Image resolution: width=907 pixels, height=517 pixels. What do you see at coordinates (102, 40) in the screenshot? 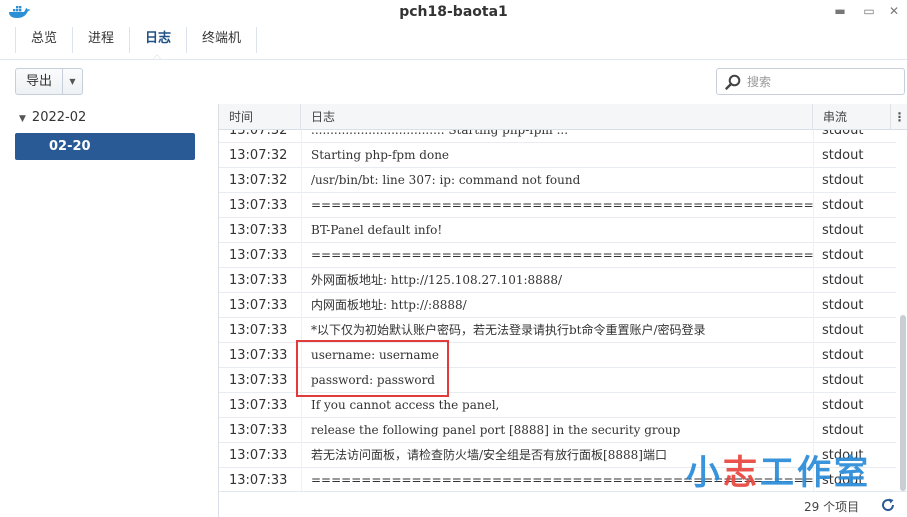
I see `tab-processes: 进程` at bounding box center [102, 40].